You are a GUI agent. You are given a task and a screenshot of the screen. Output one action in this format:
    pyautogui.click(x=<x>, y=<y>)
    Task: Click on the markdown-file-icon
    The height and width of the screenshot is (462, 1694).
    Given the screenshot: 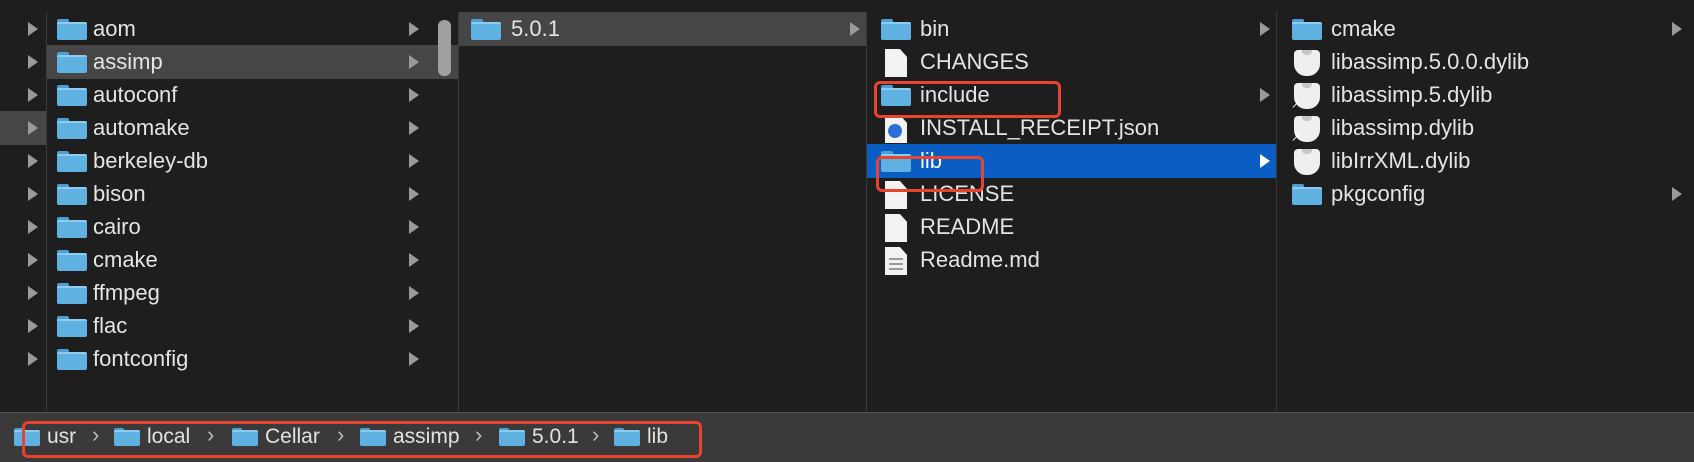 What is the action you would take?
    pyautogui.click(x=896, y=261)
    